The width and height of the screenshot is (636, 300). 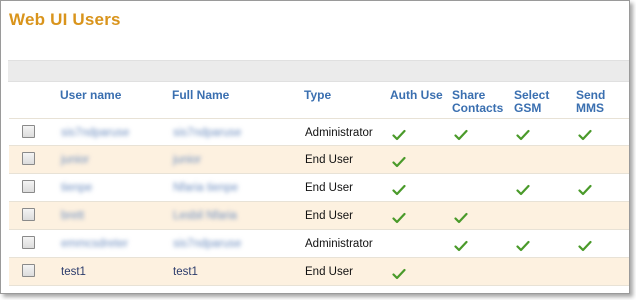 I want to click on table-row: emmcsdreter sis7ndparuse Administrator, so click(x=319, y=244).